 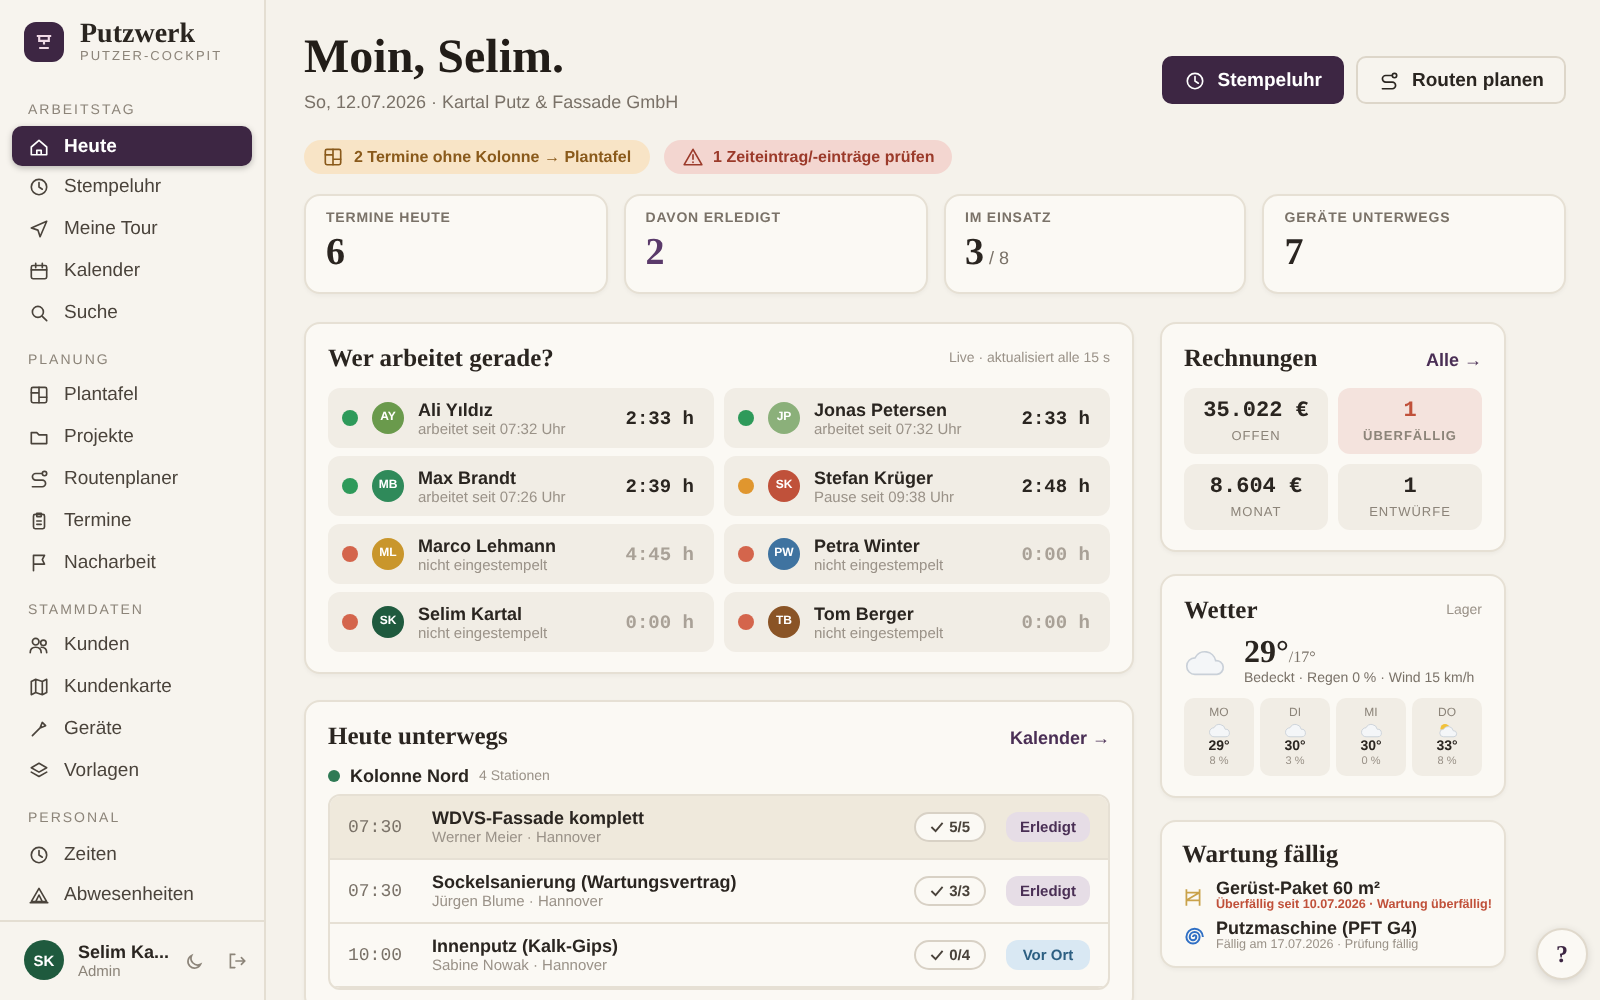 I want to click on nav-item: Zeiten, so click(x=132, y=854).